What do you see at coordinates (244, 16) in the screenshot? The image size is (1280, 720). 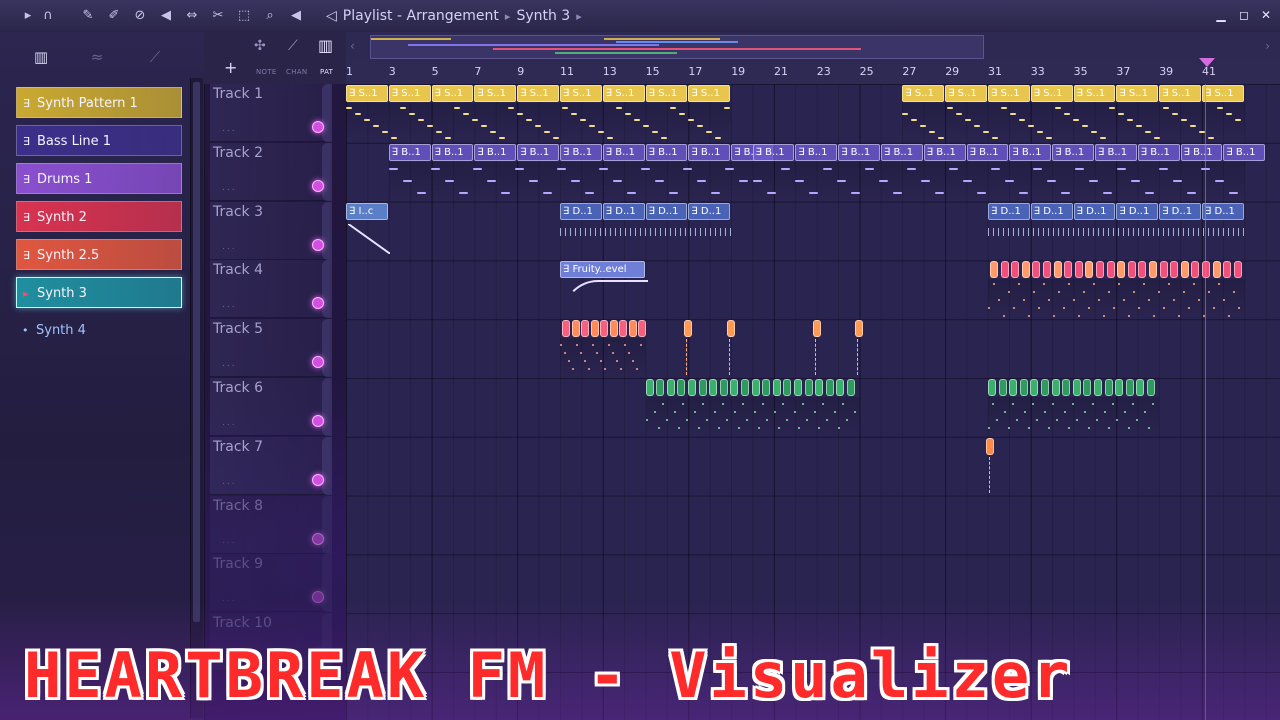 I see `select-icon: ⬚` at bounding box center [244, 16].